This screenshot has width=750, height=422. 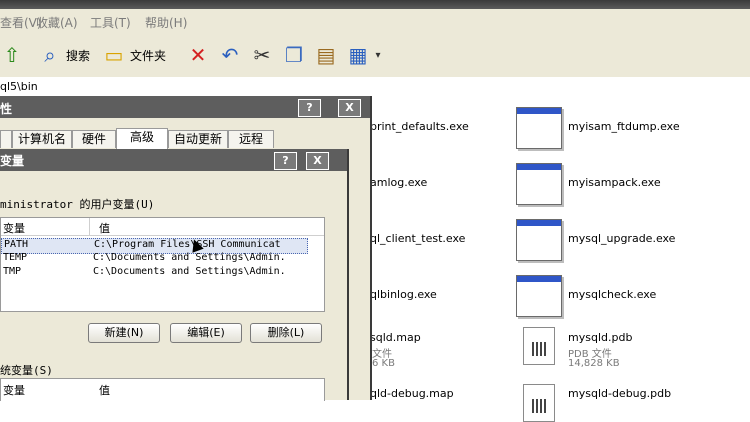 What do you see at coordinates (57, 22) in the screenshot?
I see `menu-favorites: 收藏(A)` at bounding box center [57, 22].